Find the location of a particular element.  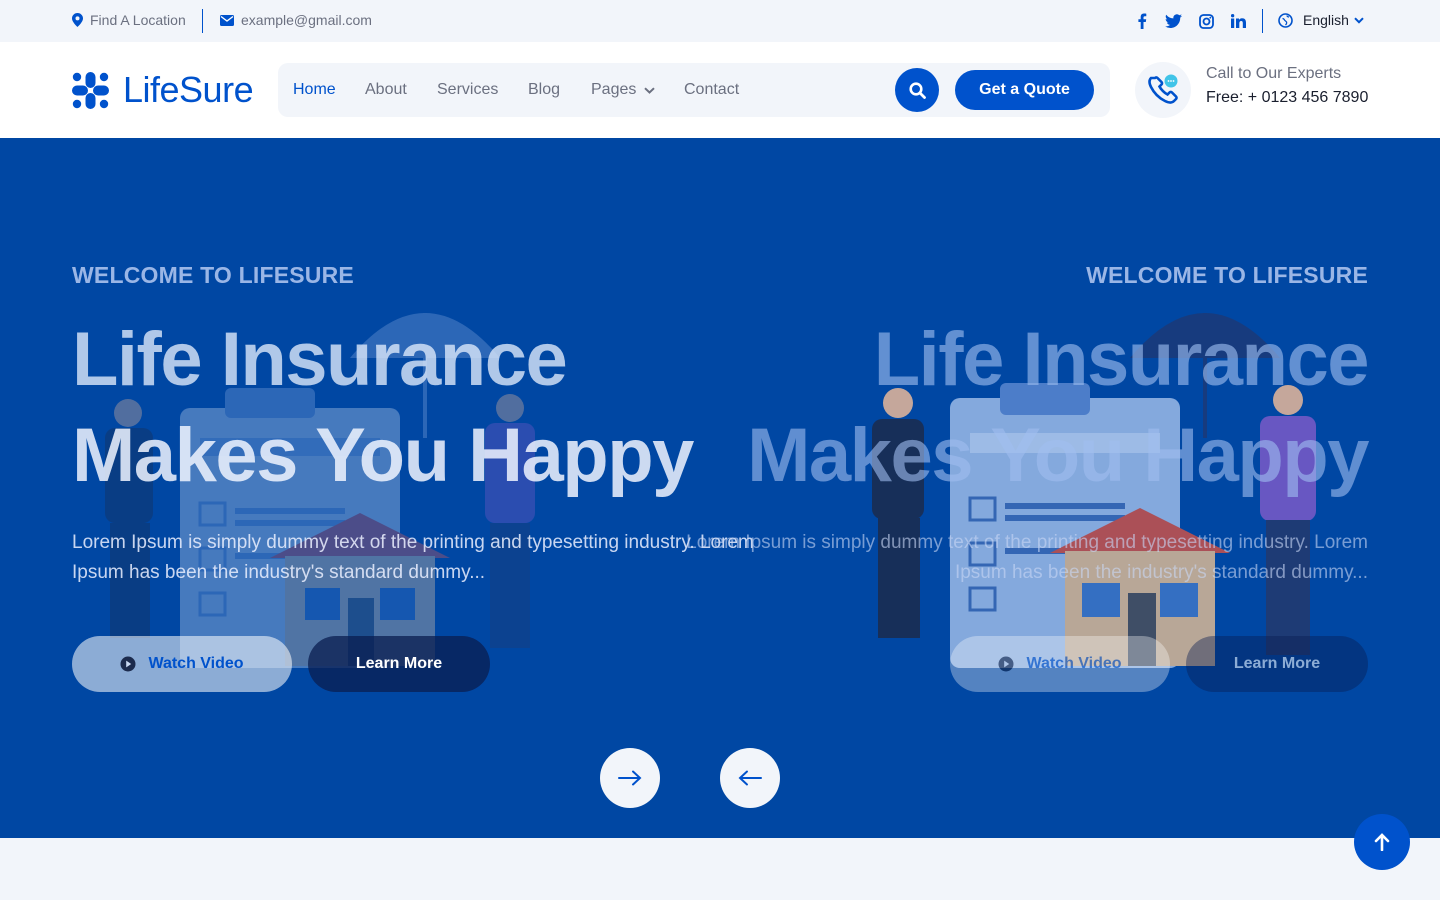

get-quote-button: Get a Quote is located at coordinates (1024, 90).